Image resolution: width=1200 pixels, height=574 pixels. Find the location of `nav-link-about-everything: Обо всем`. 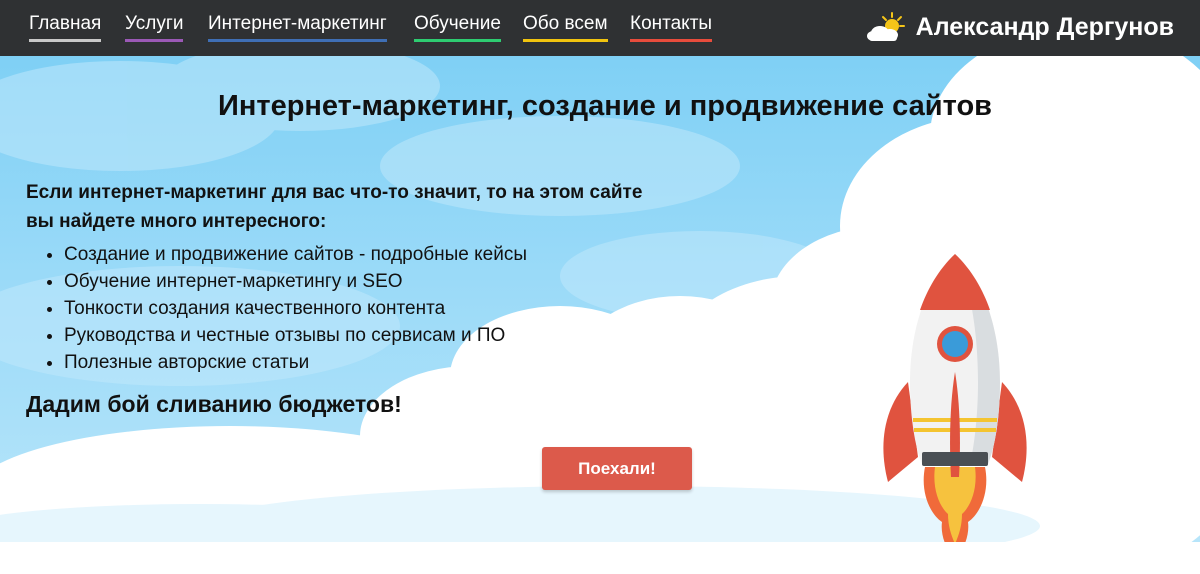

nav-link-about-everything: Обо всем is located at coordinates (565, 27).